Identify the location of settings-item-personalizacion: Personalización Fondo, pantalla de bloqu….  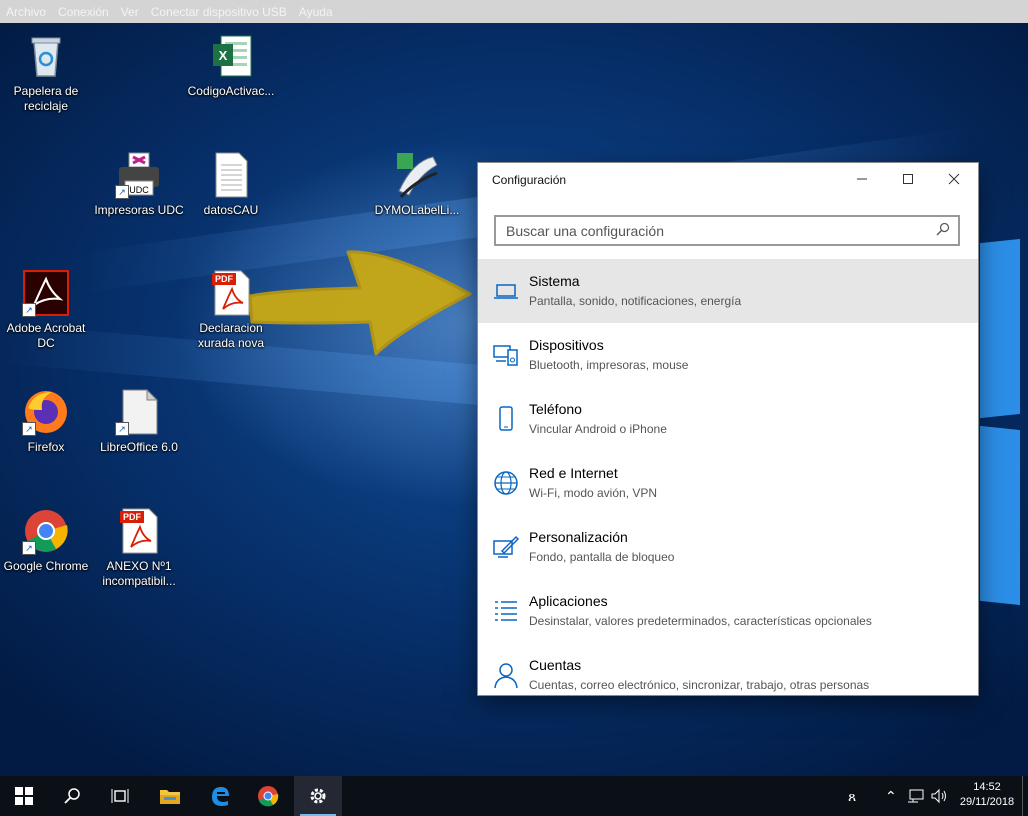
(728, 547).